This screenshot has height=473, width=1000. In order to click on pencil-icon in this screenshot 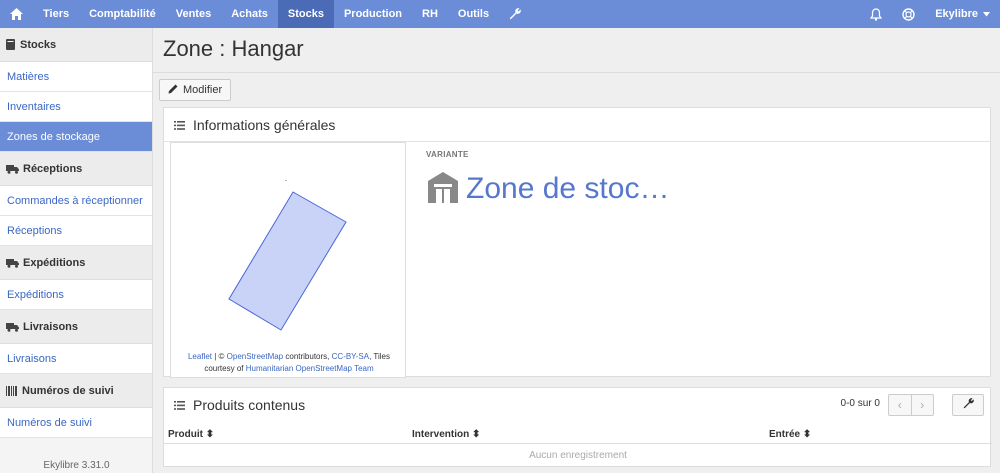, I will do `click(175, 90)`.